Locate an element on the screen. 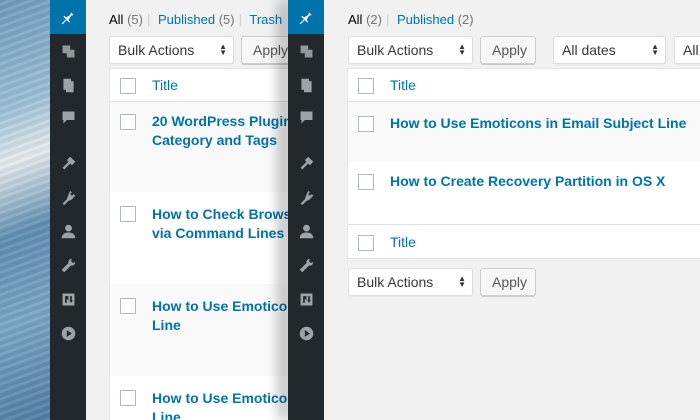  table-row: How to Check Brows via Command Lines is located at coordinates (205, 238).